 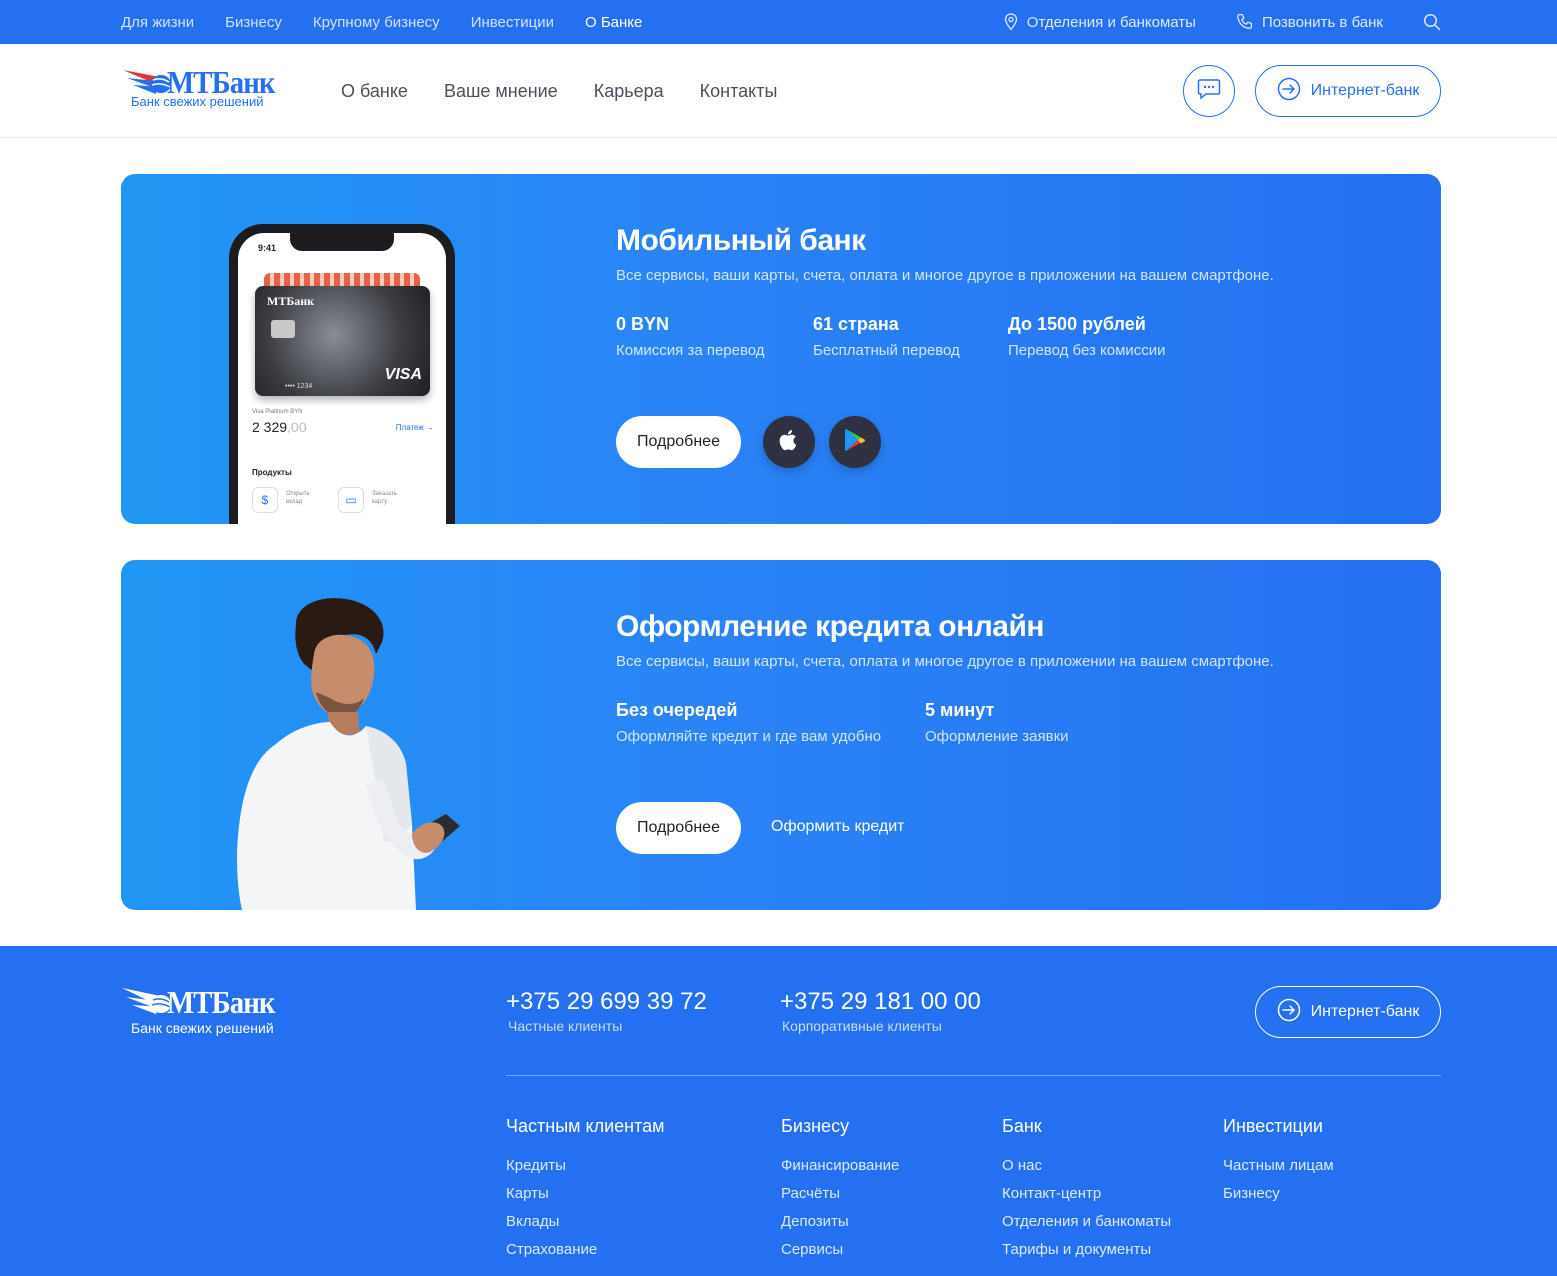 What do you see at coordinates (606, 1002) in the screenshot?
I see `phone-number: +375 29 699 39 72` at bounding box center [606, 1002].